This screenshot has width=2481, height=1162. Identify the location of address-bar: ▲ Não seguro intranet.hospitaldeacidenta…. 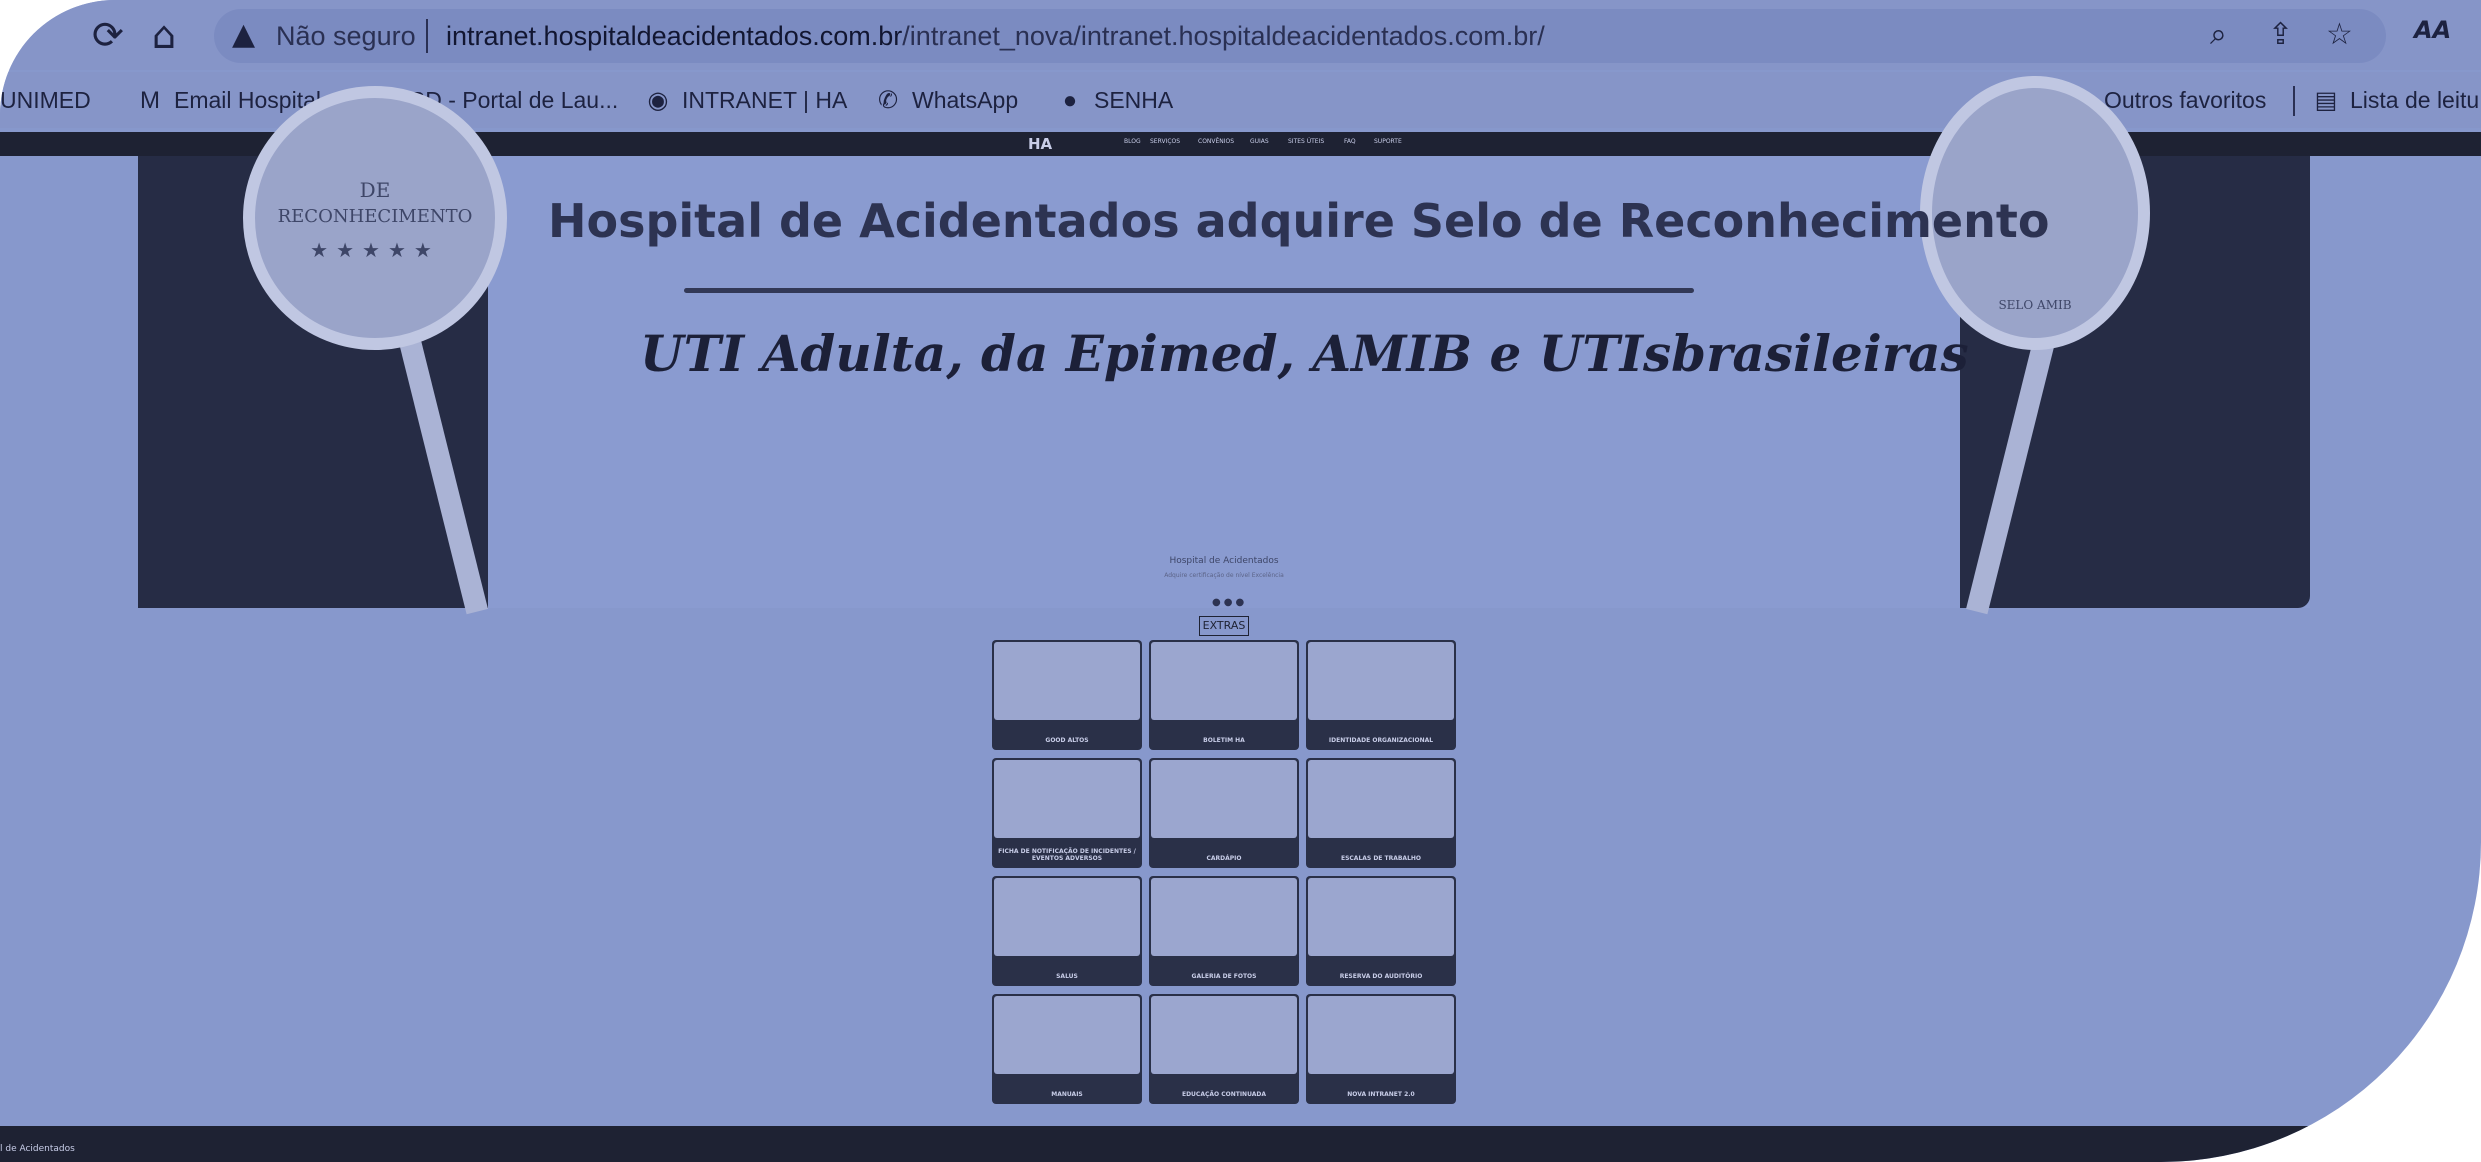
(1300, 36).